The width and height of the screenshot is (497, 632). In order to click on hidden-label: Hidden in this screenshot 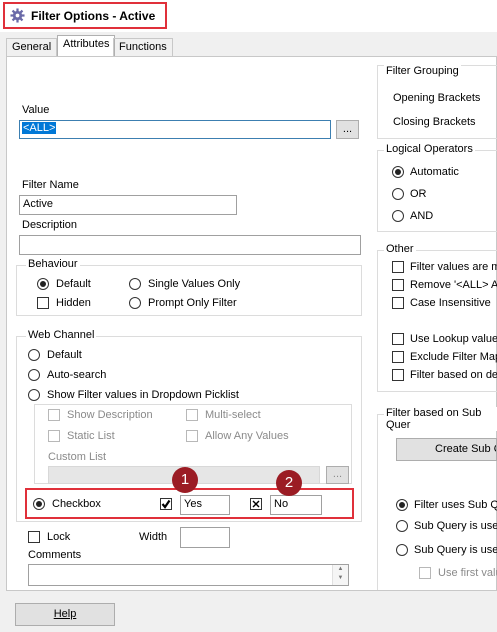, I will do `click(73, 303)`.